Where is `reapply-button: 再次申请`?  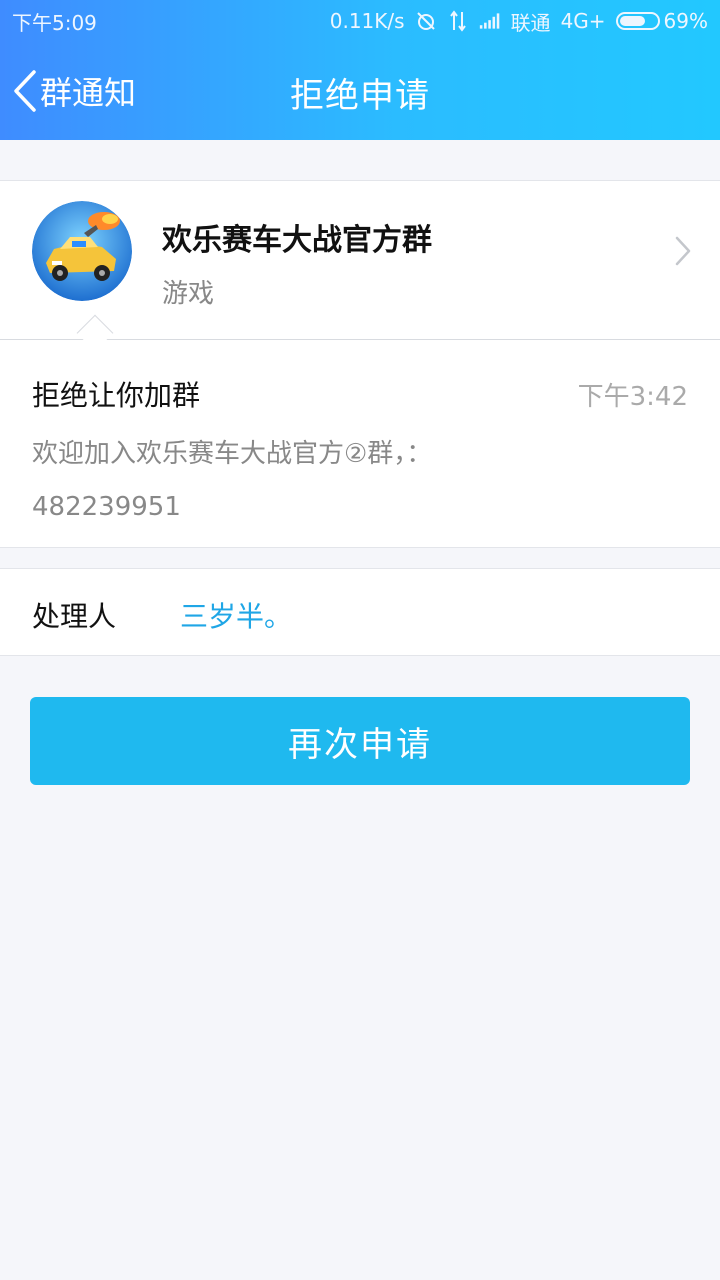
reapply-button: 再次申请 is located at coordinates (360, 741).